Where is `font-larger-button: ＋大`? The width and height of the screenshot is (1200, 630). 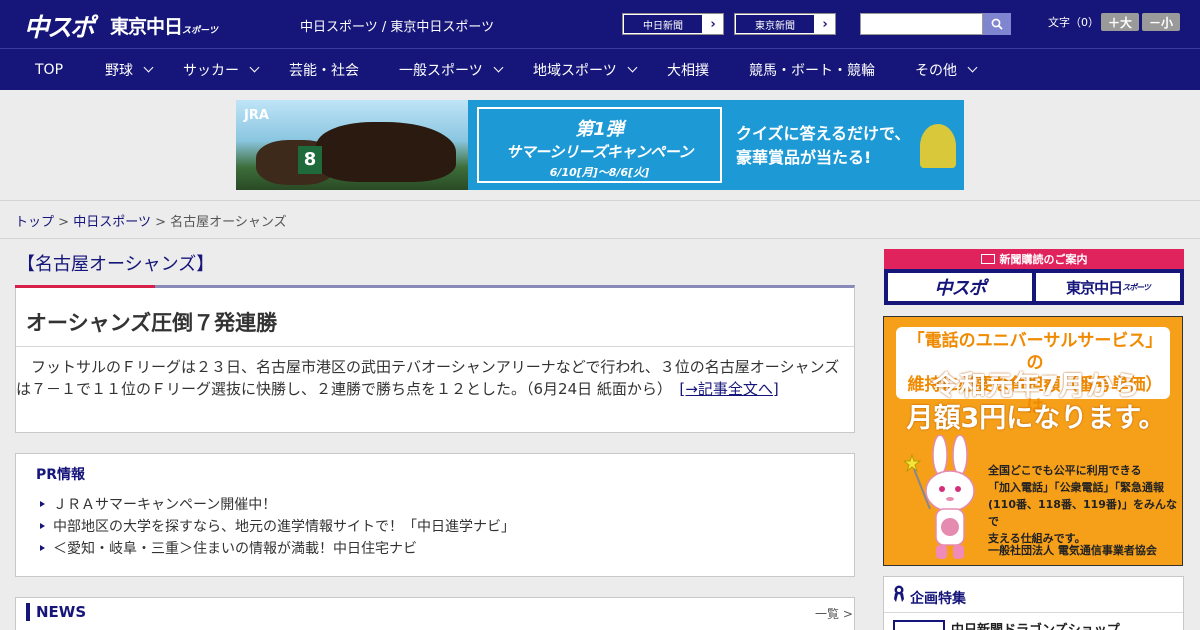 font-larger-button: ＋大 is located at coordinates (1120, 22).